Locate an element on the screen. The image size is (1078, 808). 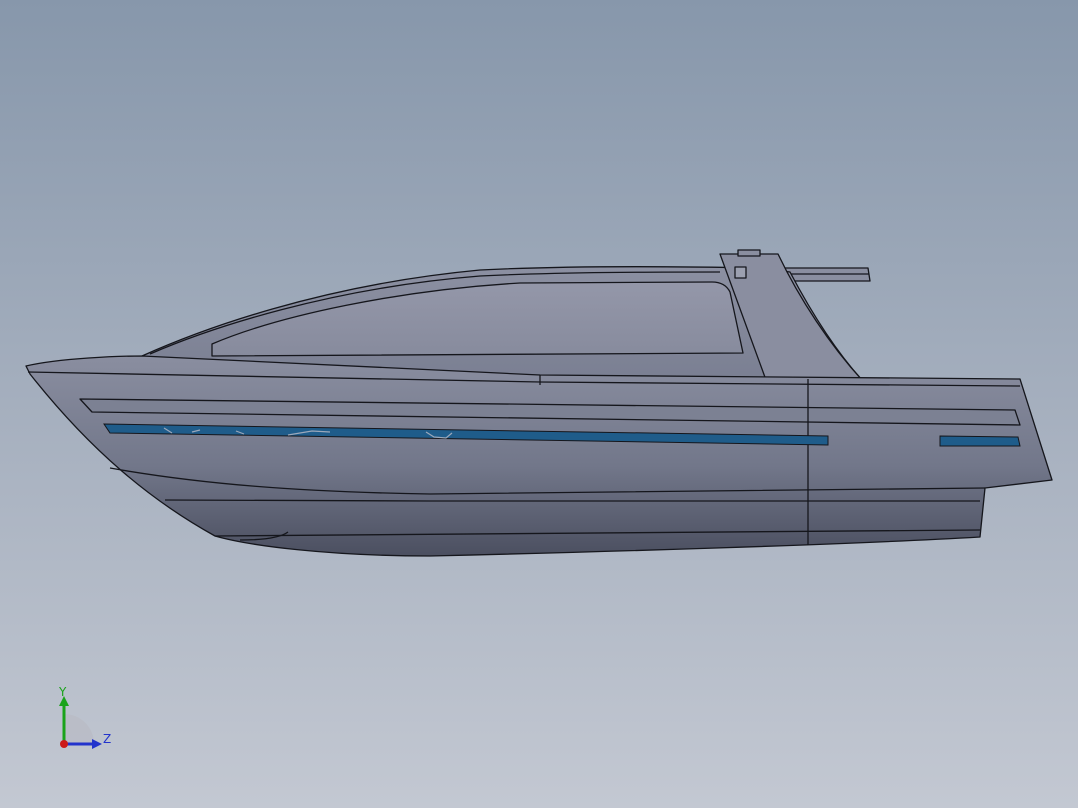
pillar-window is located at coordinates (740, 272).